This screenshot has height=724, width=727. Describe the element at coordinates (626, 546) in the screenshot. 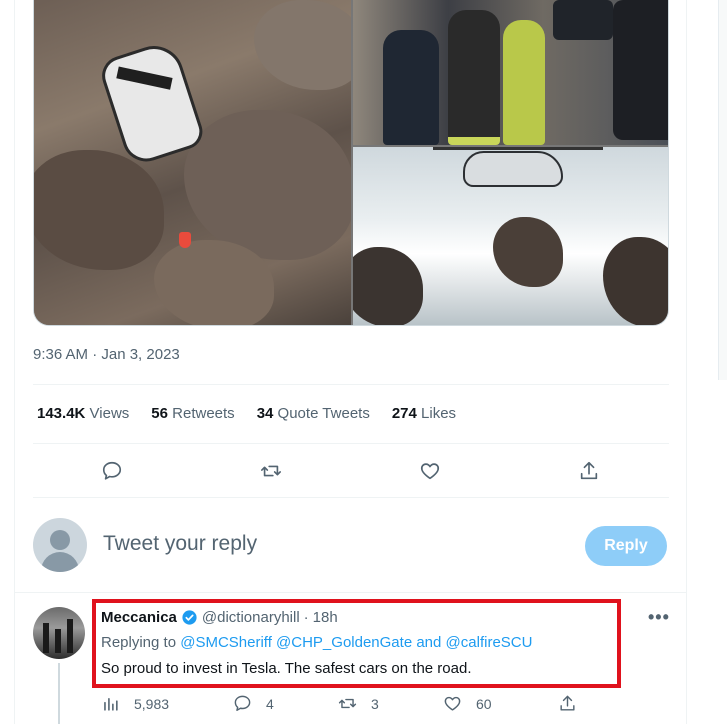

I see `reply-submit-button: Reply` at that location.